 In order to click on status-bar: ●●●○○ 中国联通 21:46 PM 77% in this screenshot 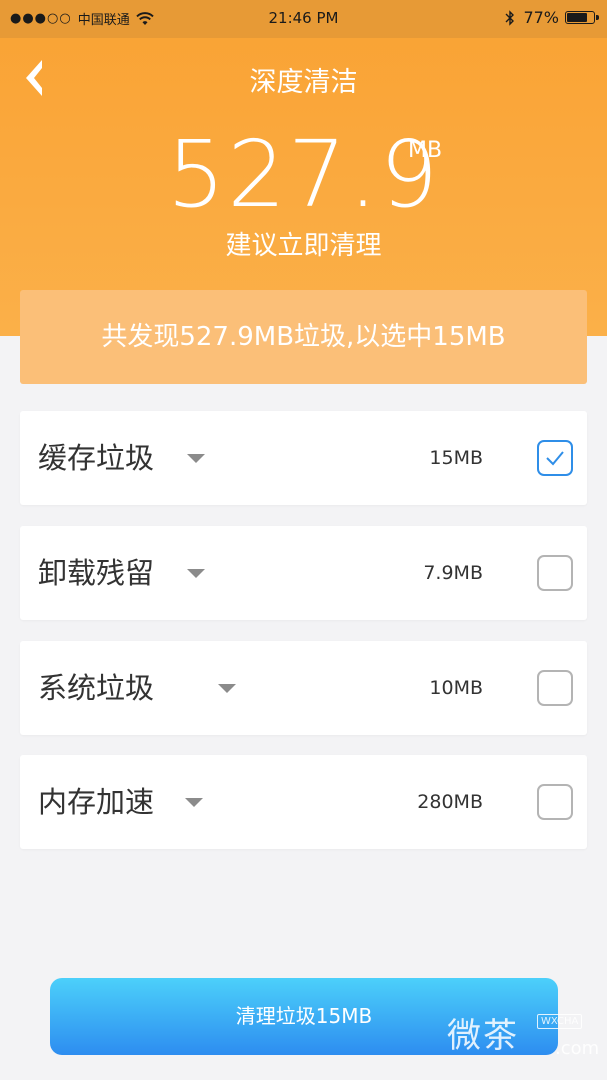, I will do `click(303, 19)`.